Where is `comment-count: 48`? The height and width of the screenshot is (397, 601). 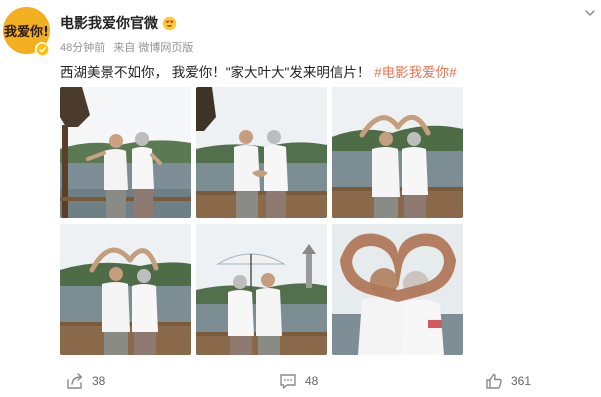
comment-count: 48 is located at coordinates (312, 381).